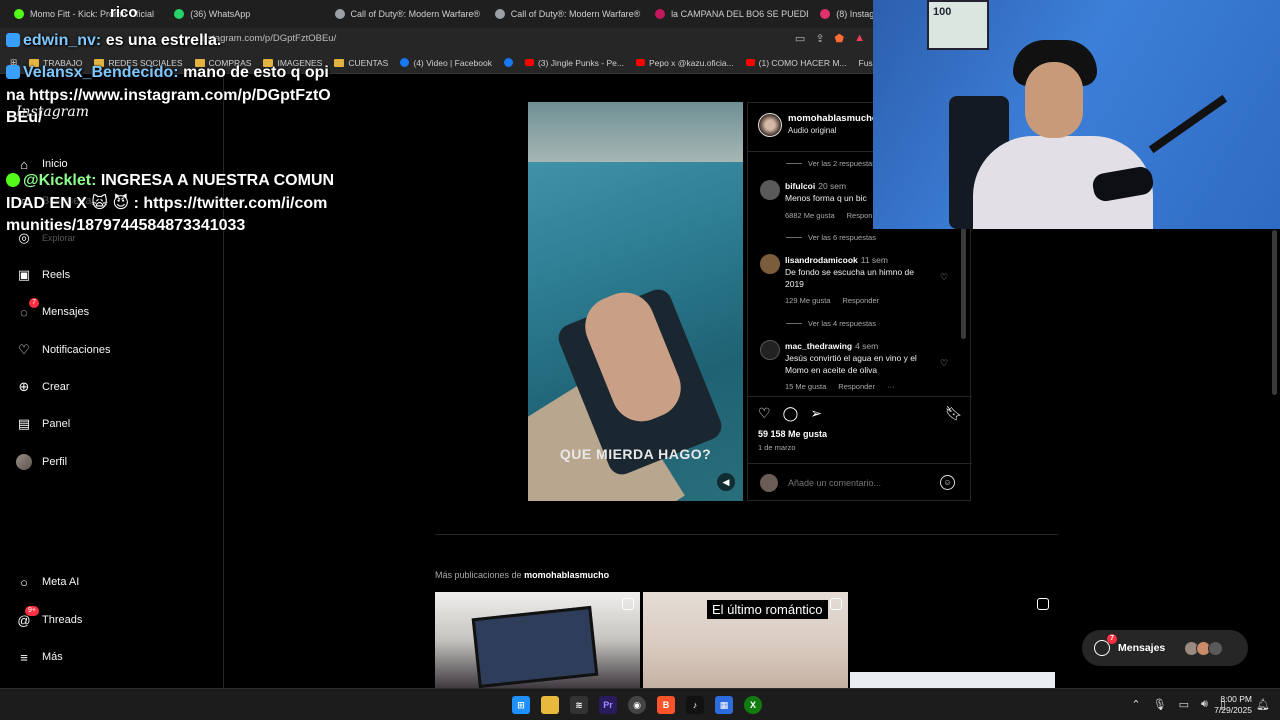 The height and width of the screenshot is (720, 1280). Describe the element at coordinates (179, 14) in the screenshot. I see `whatsapp-icon` at that location.